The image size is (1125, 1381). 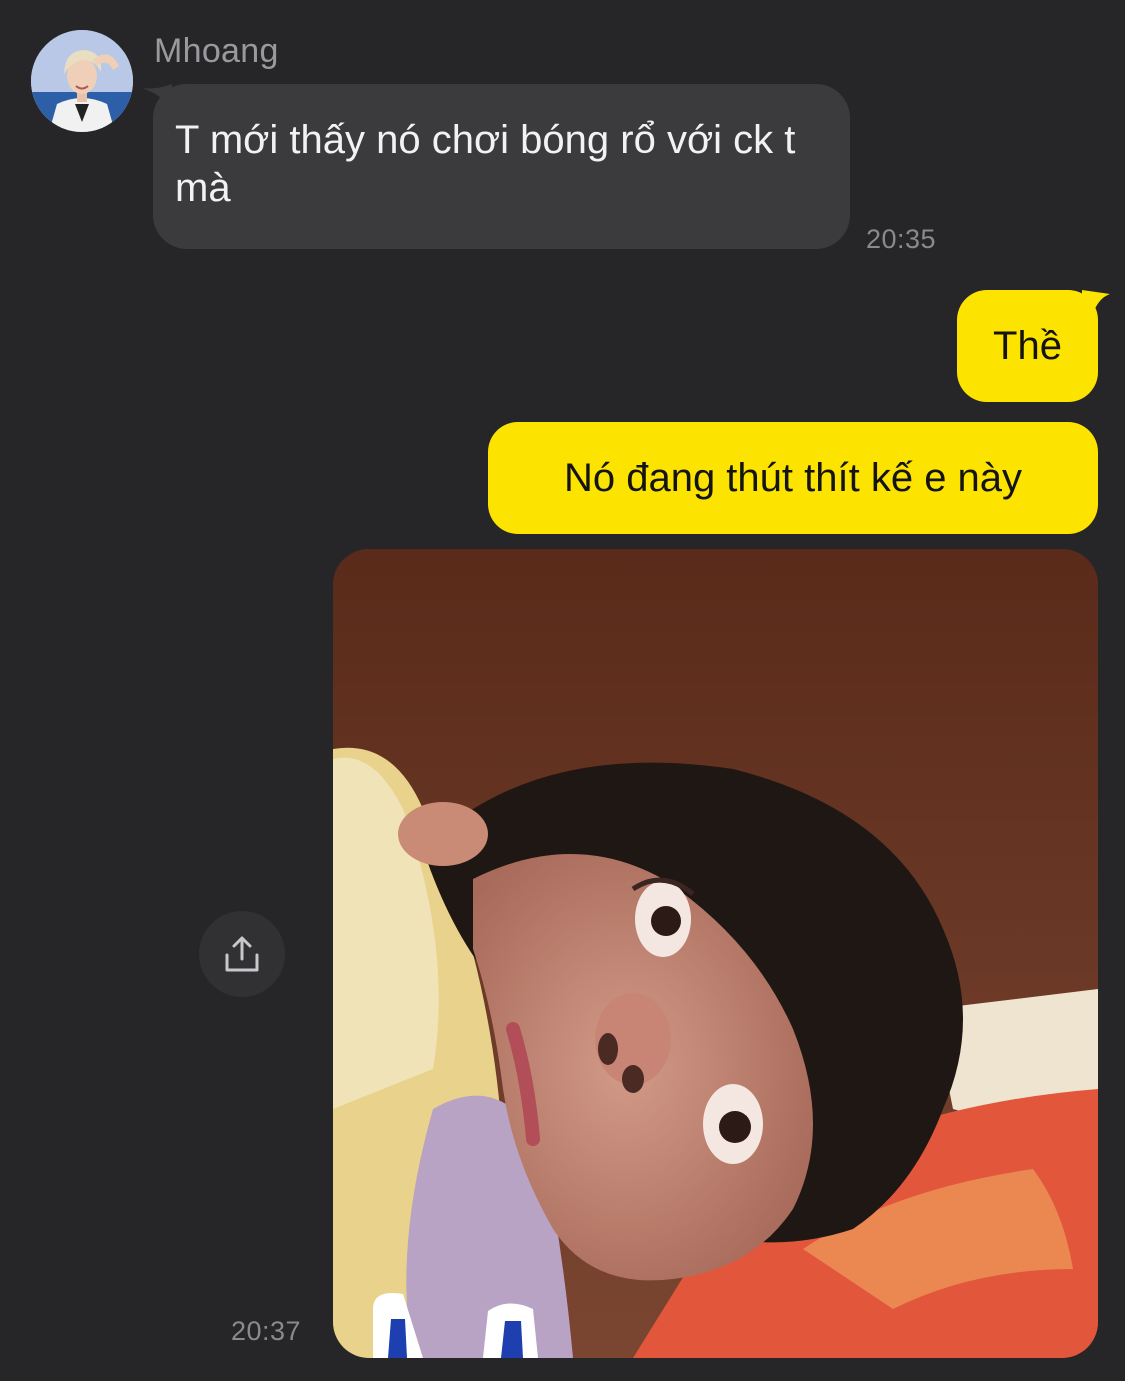 What do you see at coordinates (901, 239) in the screenshot?
I see `message-timestamp: 20:35` at bounding box center [901, 239].